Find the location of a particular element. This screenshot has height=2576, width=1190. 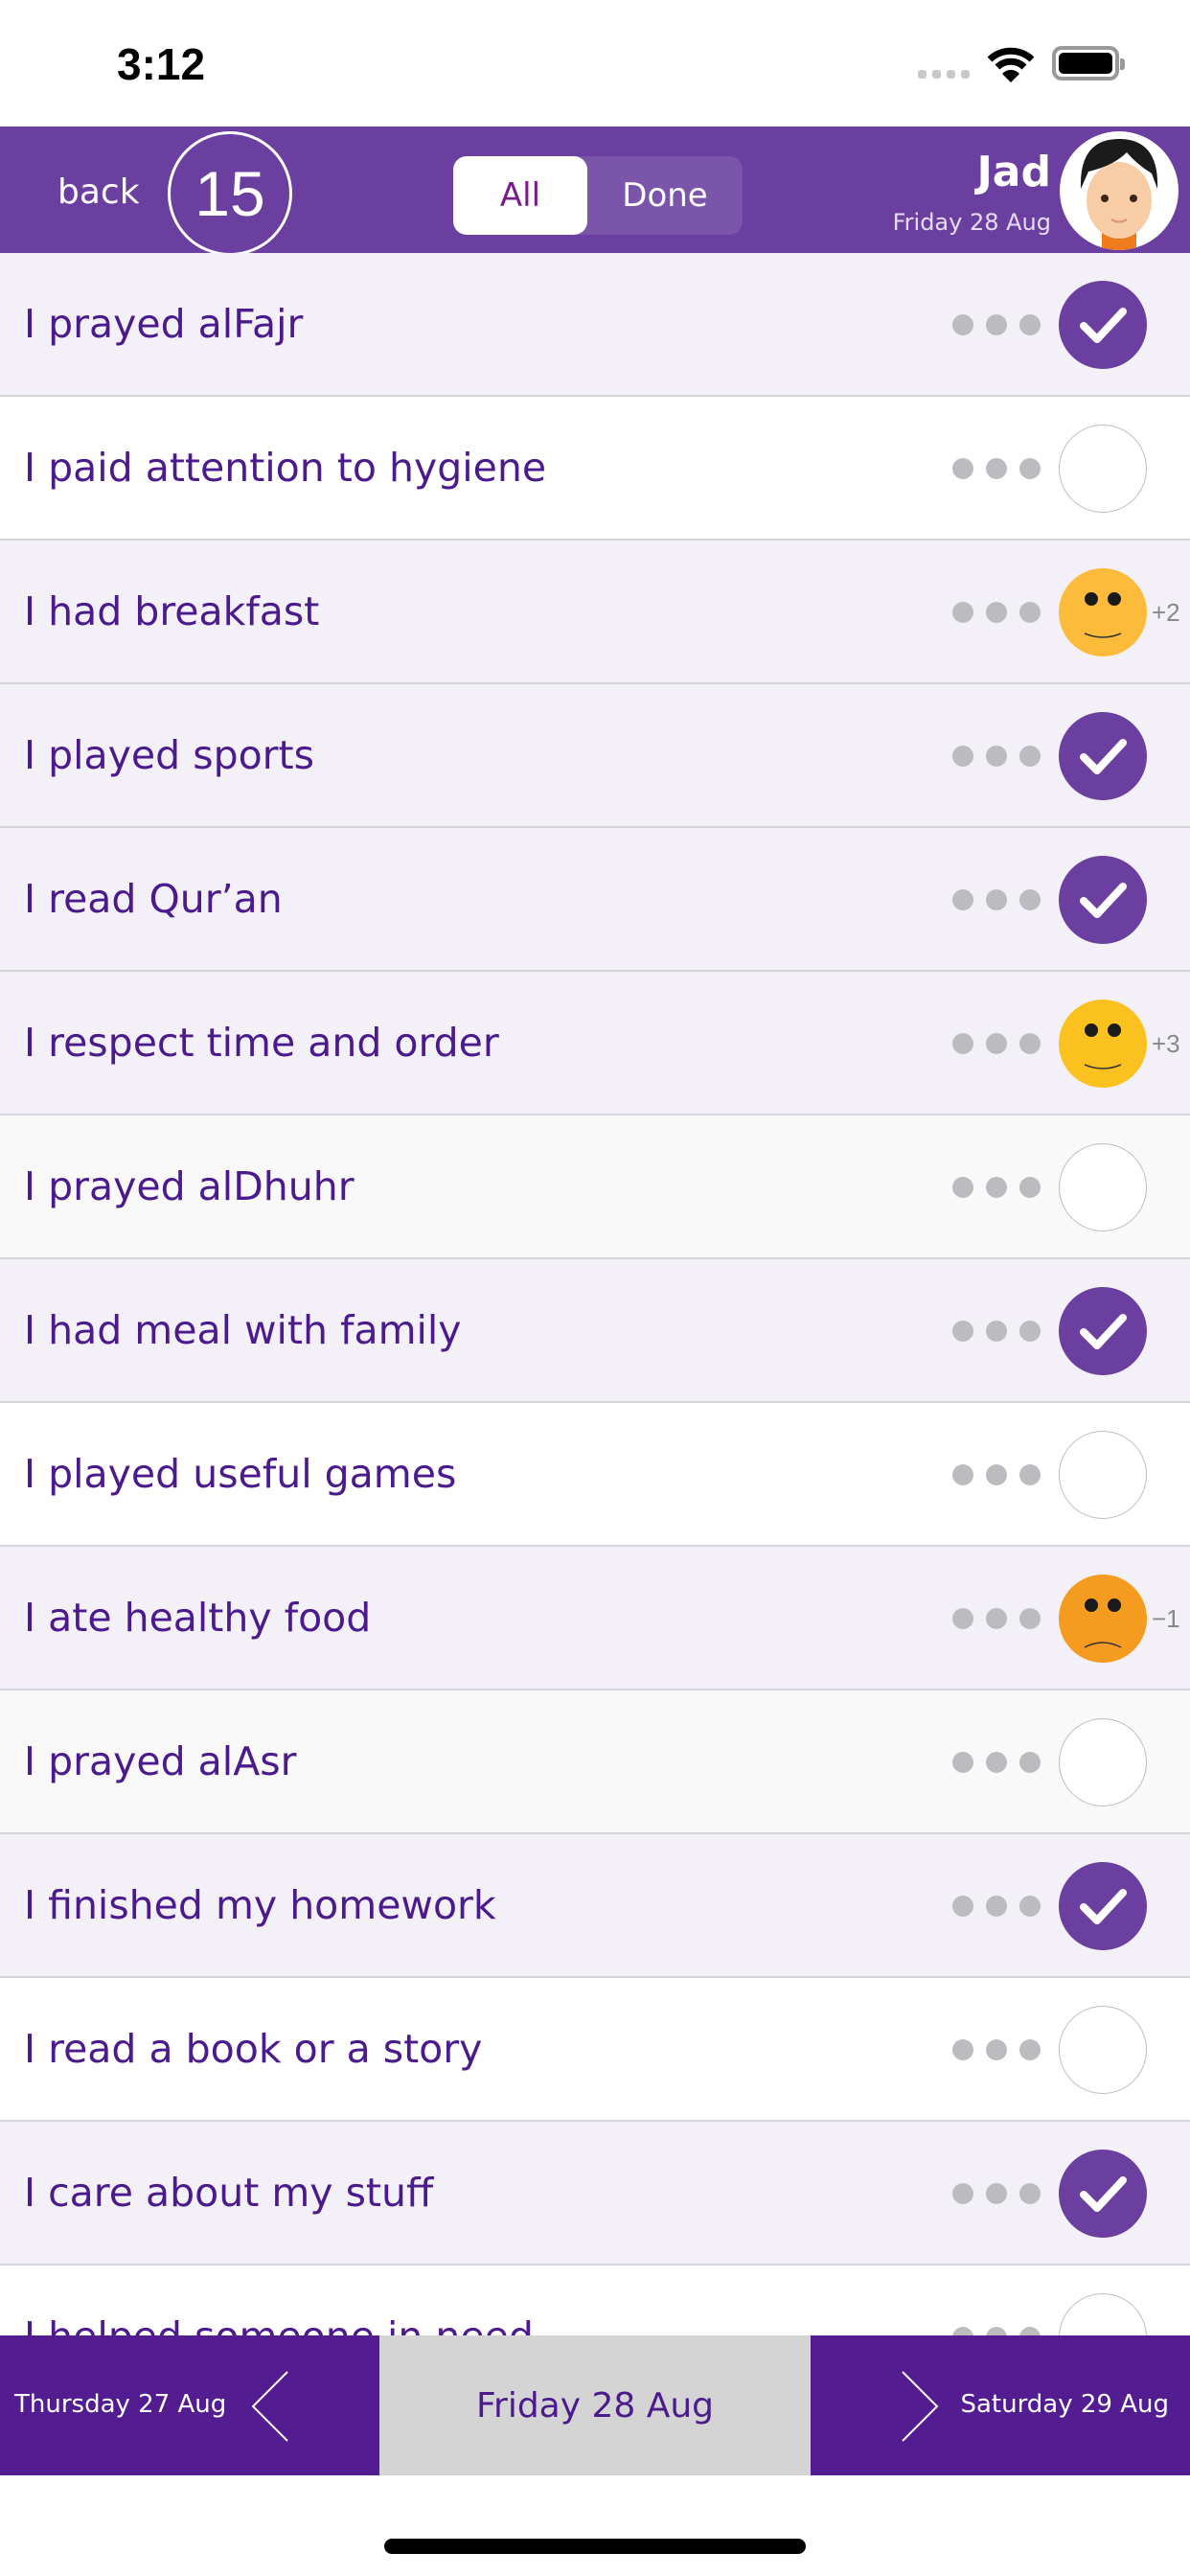

list-item: I played useful games is located at coordinates (595, 1475).